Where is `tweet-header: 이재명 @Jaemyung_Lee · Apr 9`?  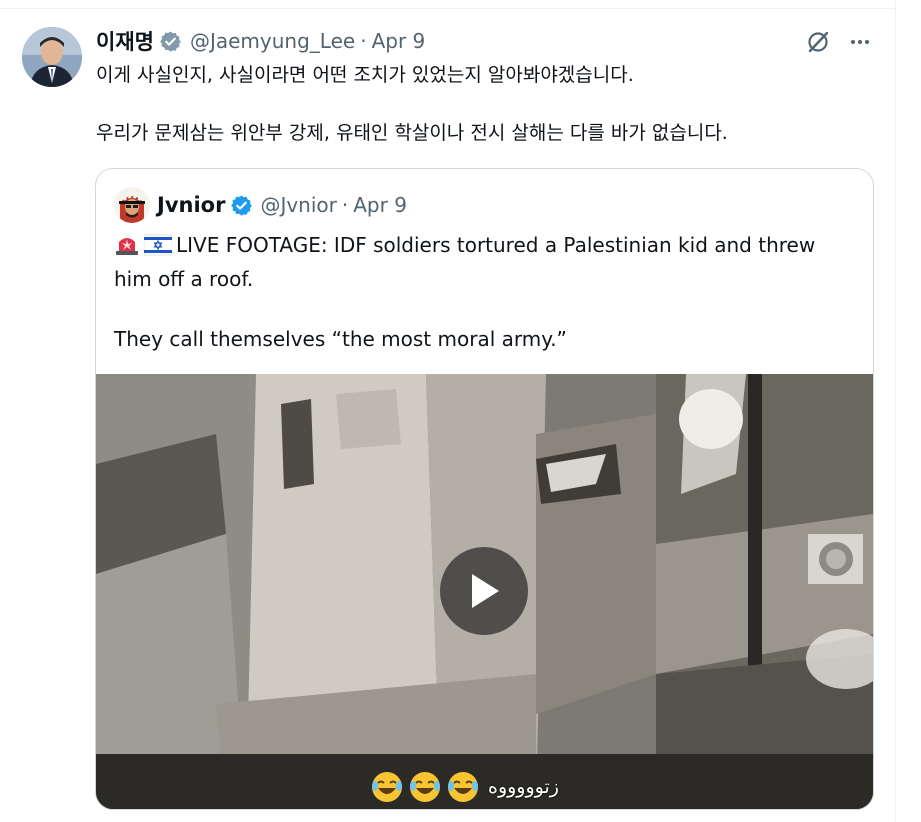 tweet-header: 이재명 @Jaemyung_Lee · Apr 9 is located at coordinates (260, 41).